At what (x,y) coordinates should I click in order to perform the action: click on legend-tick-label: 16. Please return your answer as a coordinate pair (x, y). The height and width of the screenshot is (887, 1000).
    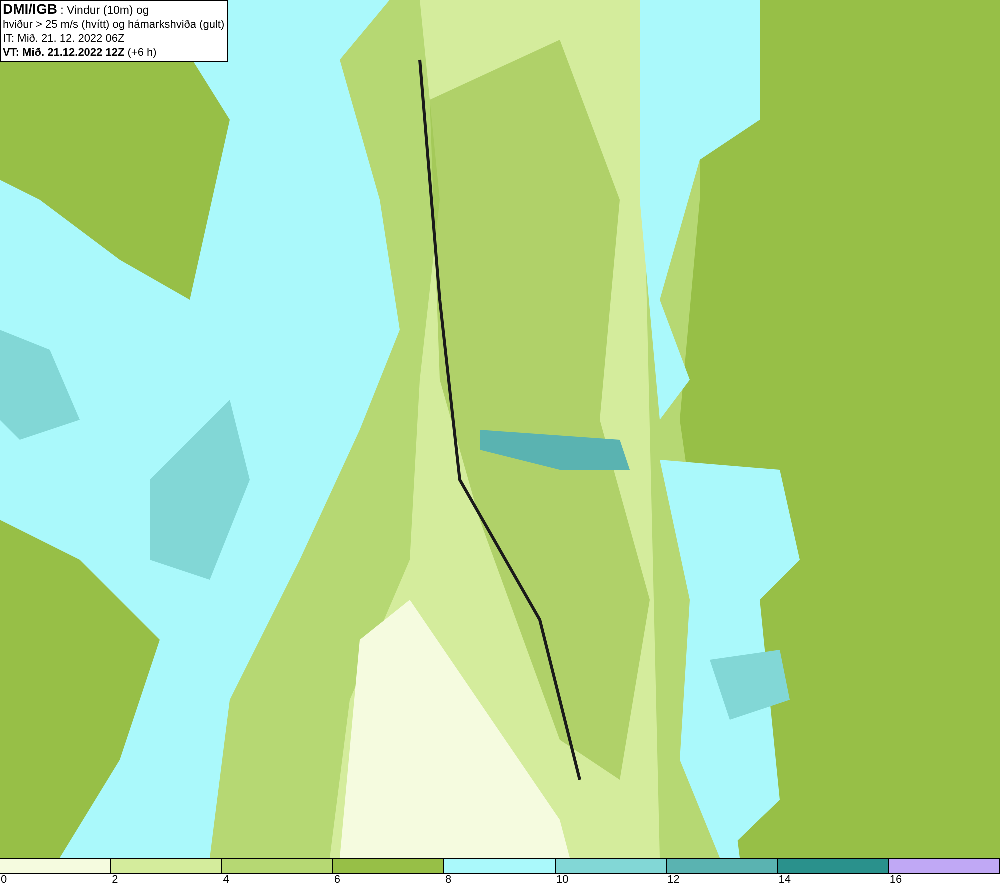
    Looking at the image, I should click on (896, 880).